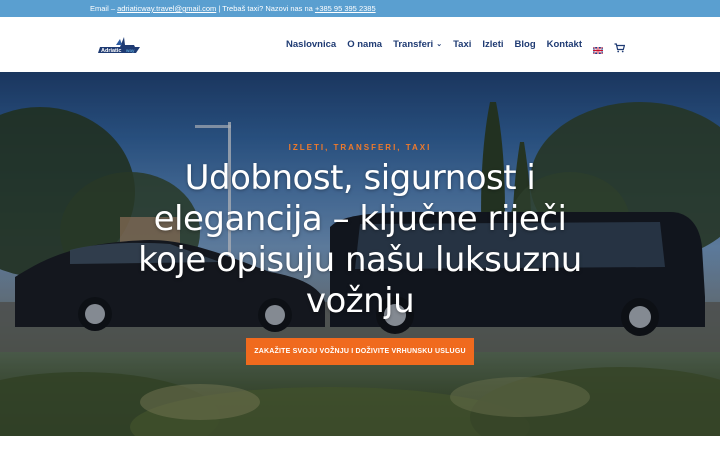 The image size is (720, 450). I want to click on nav-item-taxi: Taxi, so click(462, 44).